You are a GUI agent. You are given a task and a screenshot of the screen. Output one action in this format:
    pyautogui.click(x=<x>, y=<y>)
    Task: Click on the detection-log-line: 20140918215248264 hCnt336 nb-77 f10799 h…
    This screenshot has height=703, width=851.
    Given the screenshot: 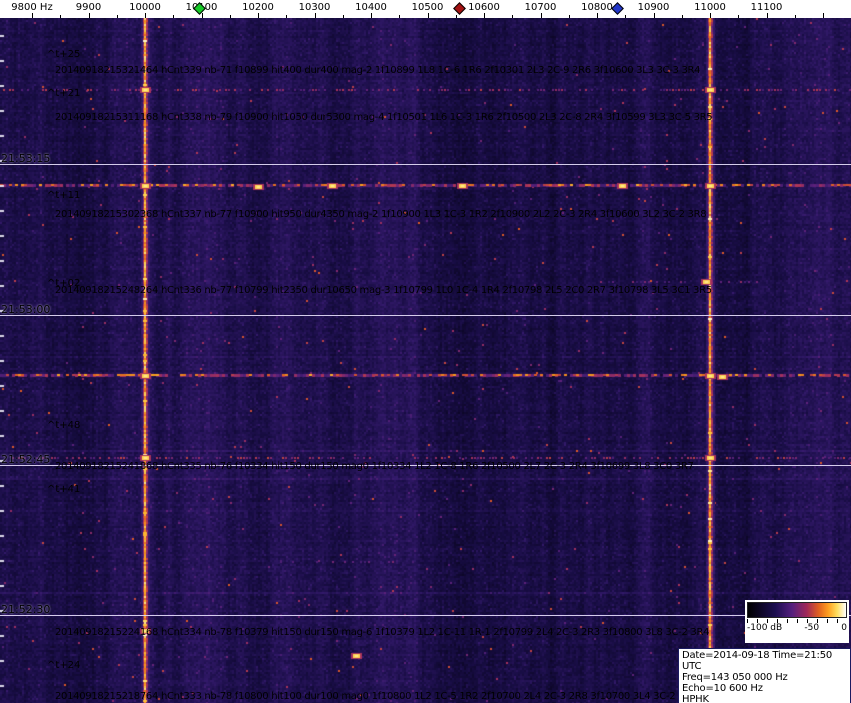 What is the action you would take?
    pyautogui.click(x=383, y=290)
    